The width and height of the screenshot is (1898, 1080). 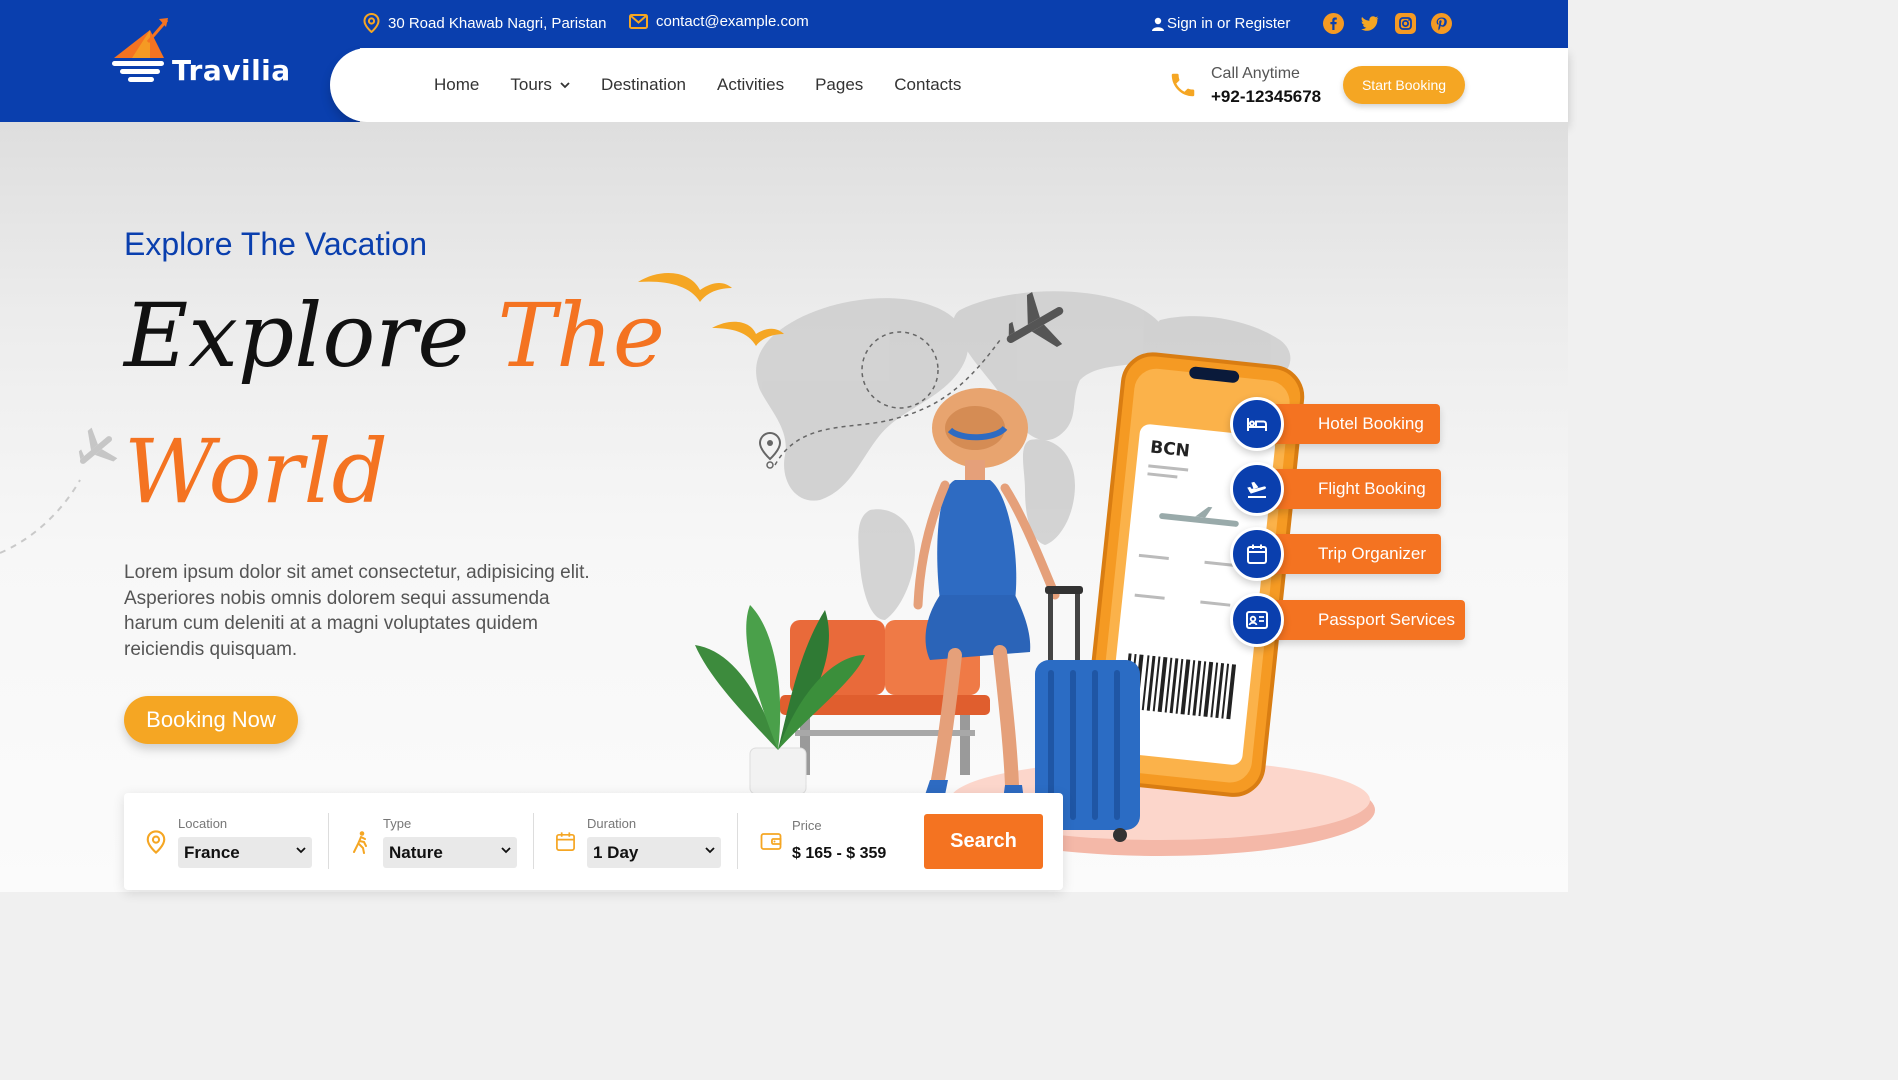 I want to click on booking-now-button: Booking Now, so click(x=211, y=720).